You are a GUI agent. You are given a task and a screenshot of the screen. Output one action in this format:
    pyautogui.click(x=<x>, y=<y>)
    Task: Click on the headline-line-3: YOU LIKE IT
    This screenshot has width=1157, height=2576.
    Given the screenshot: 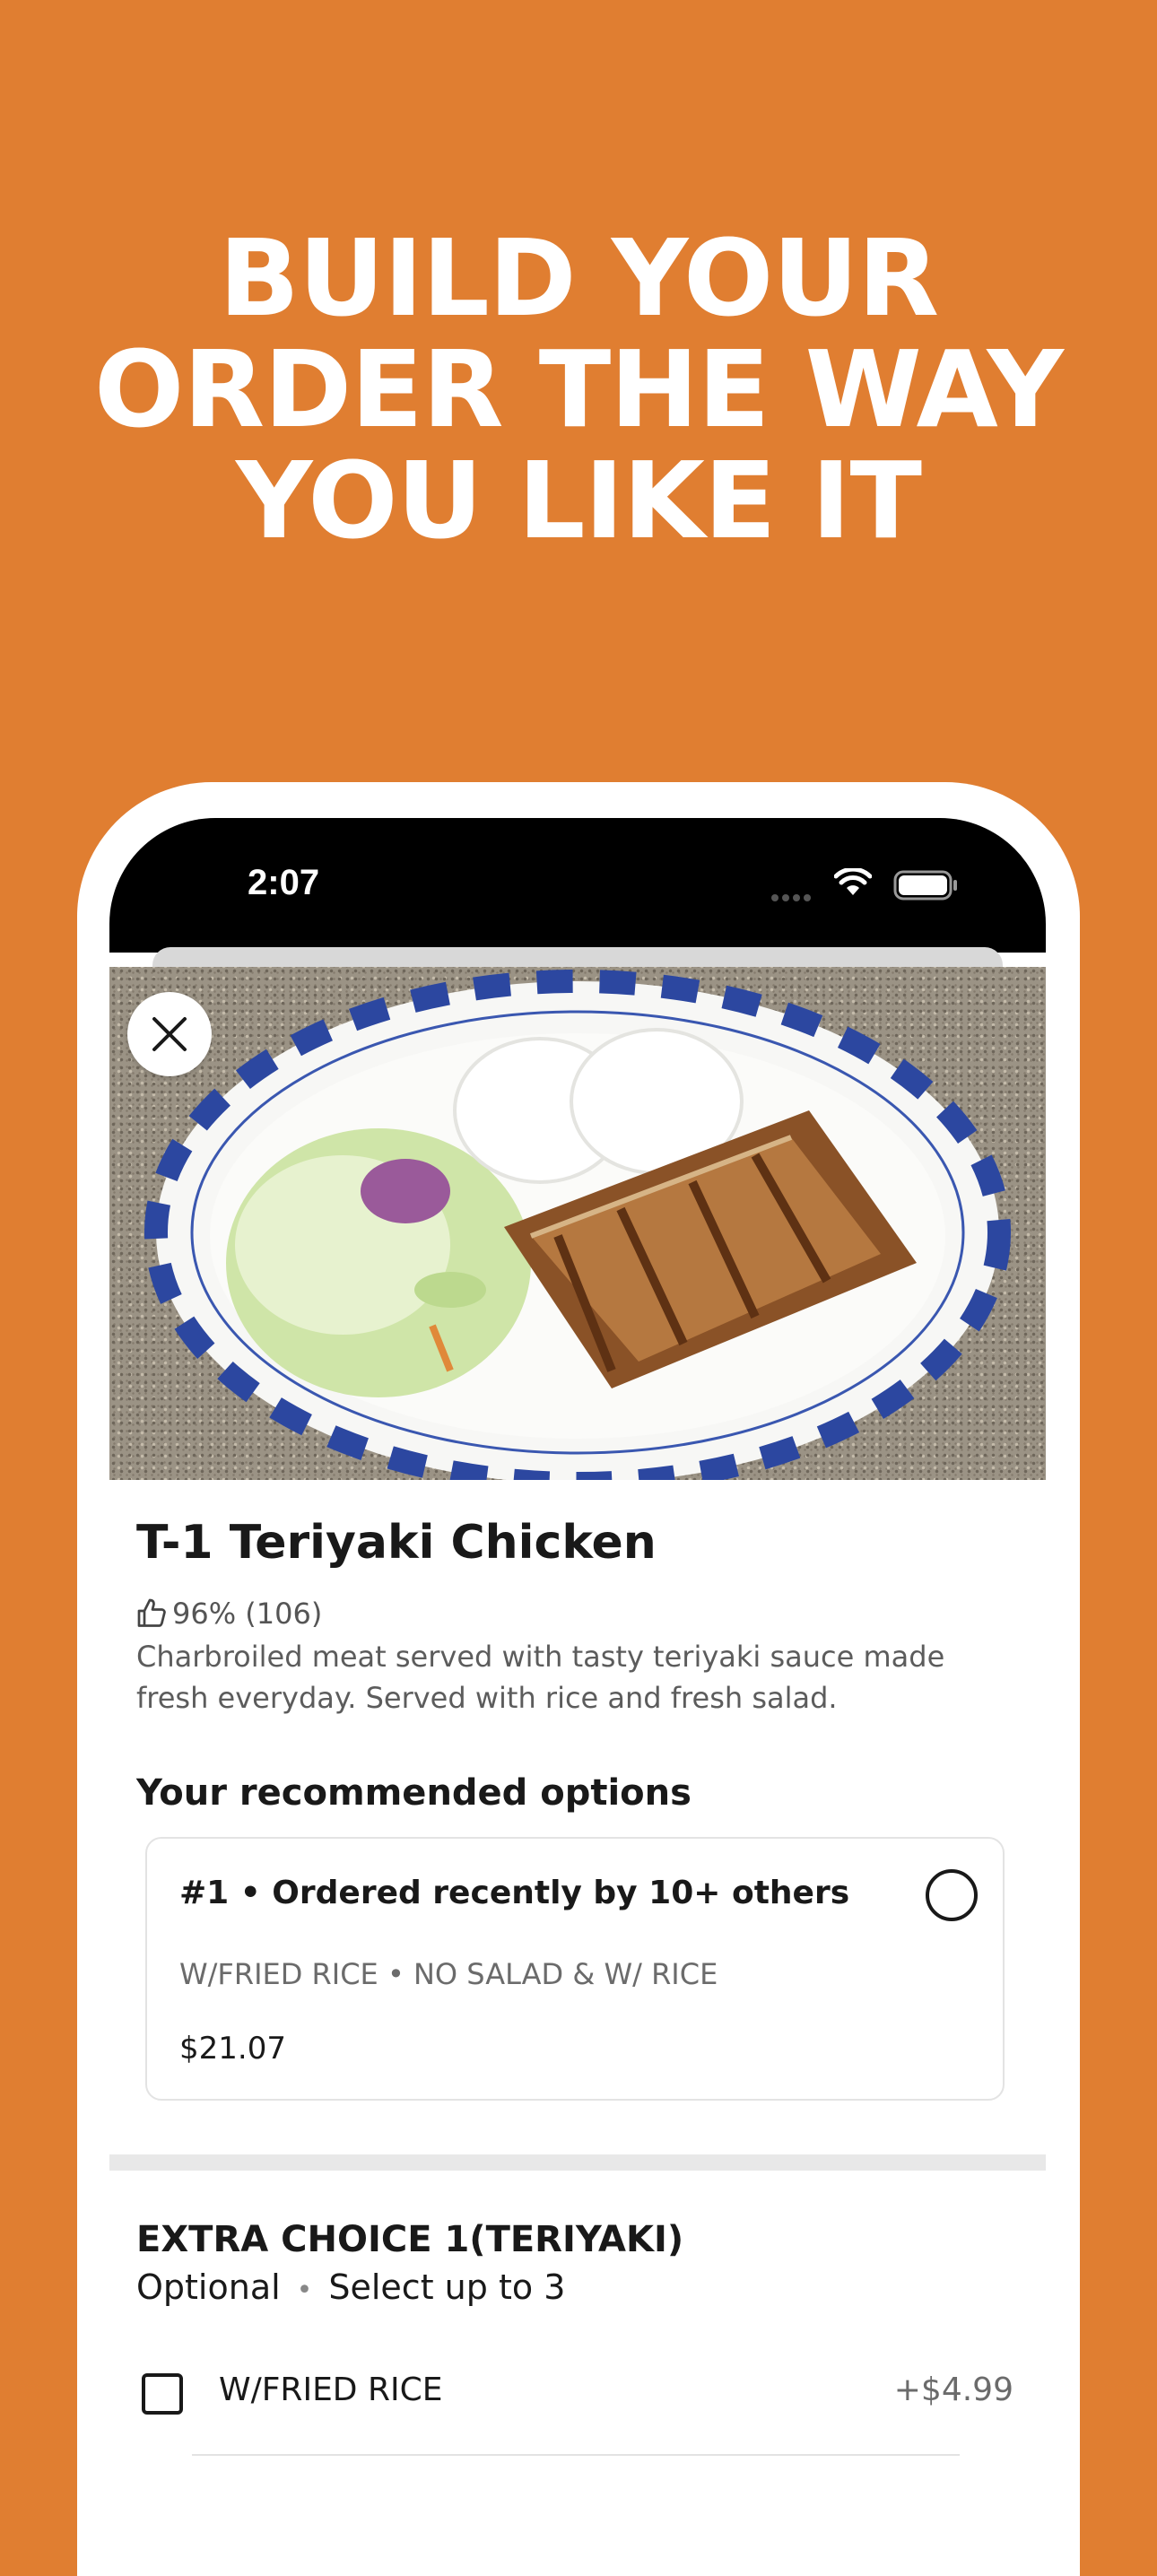 What is the action you would take?
    pyautogui.click(x=578, y=500)
    